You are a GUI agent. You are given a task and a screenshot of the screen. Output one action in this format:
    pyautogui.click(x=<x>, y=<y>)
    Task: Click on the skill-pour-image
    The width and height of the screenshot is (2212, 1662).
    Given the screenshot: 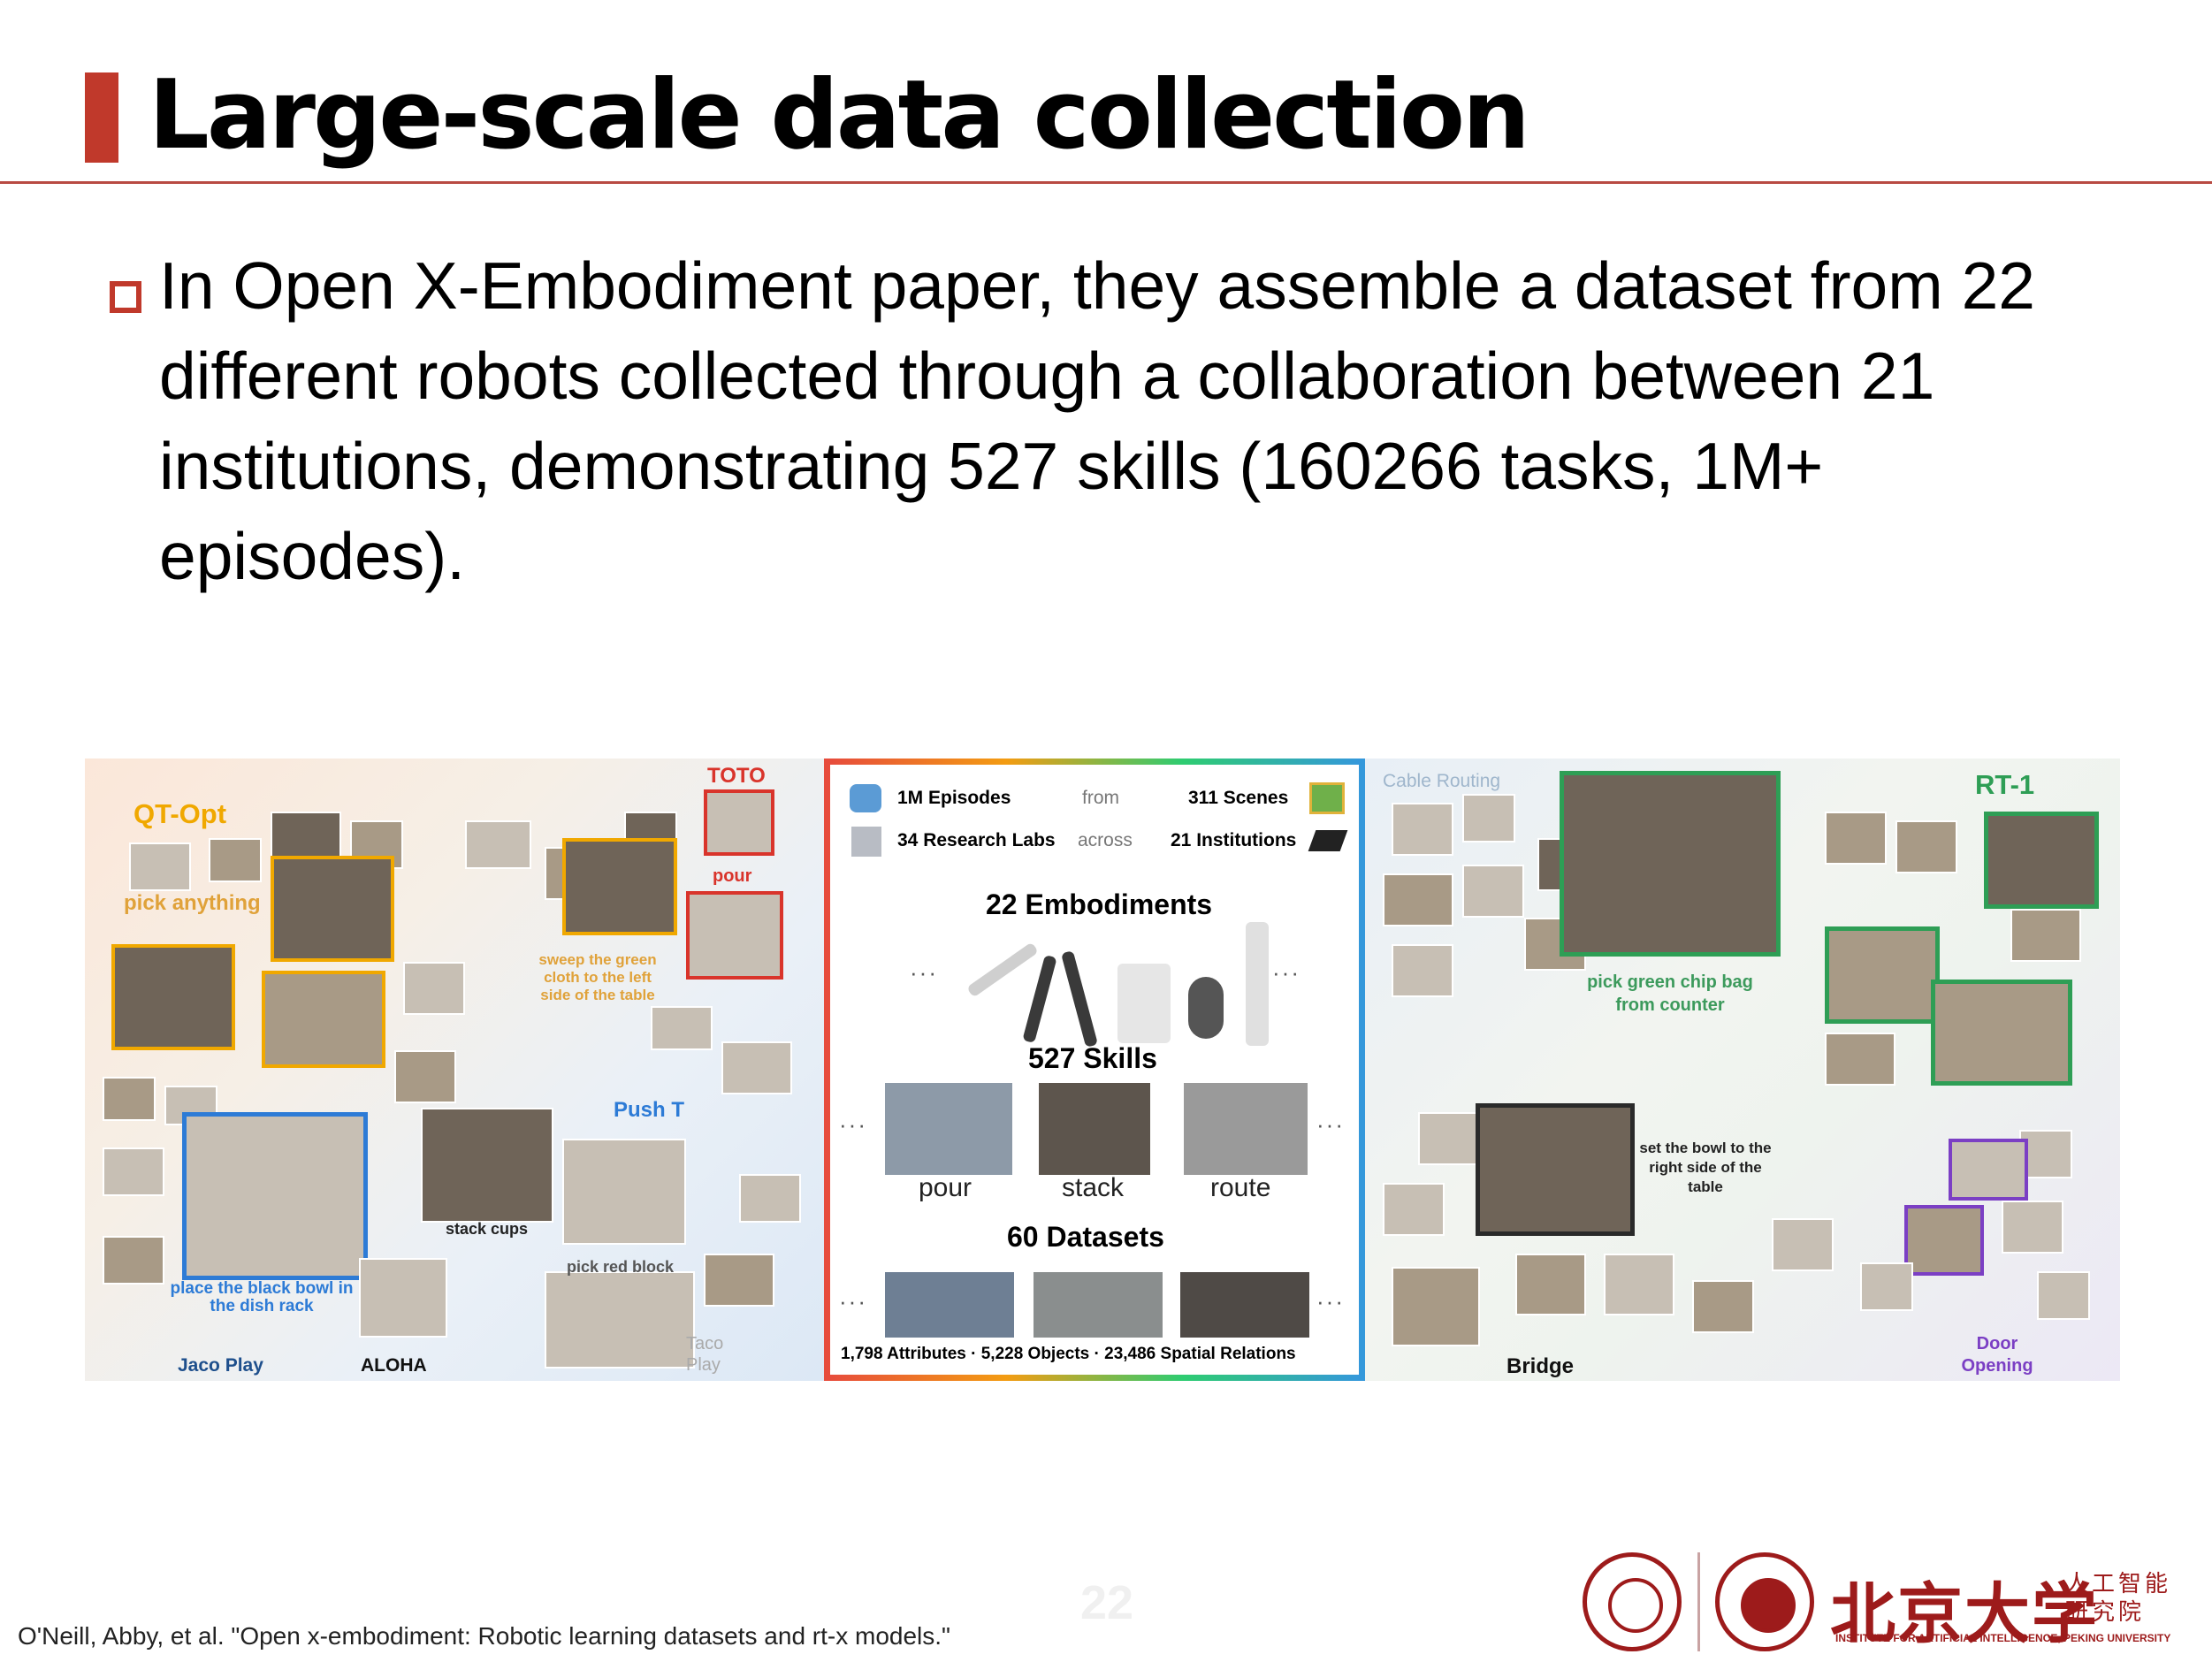 What is the action you would take?
    pyautogui.click(x=948, y=1129)
    